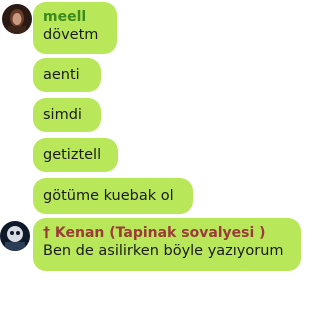 This screenshot has width=320, height=320. Describe the element at coordinates (163, 251) in the screenshot. I see `message-text: Ben de asilirken böyle yazıyorum` at that location.